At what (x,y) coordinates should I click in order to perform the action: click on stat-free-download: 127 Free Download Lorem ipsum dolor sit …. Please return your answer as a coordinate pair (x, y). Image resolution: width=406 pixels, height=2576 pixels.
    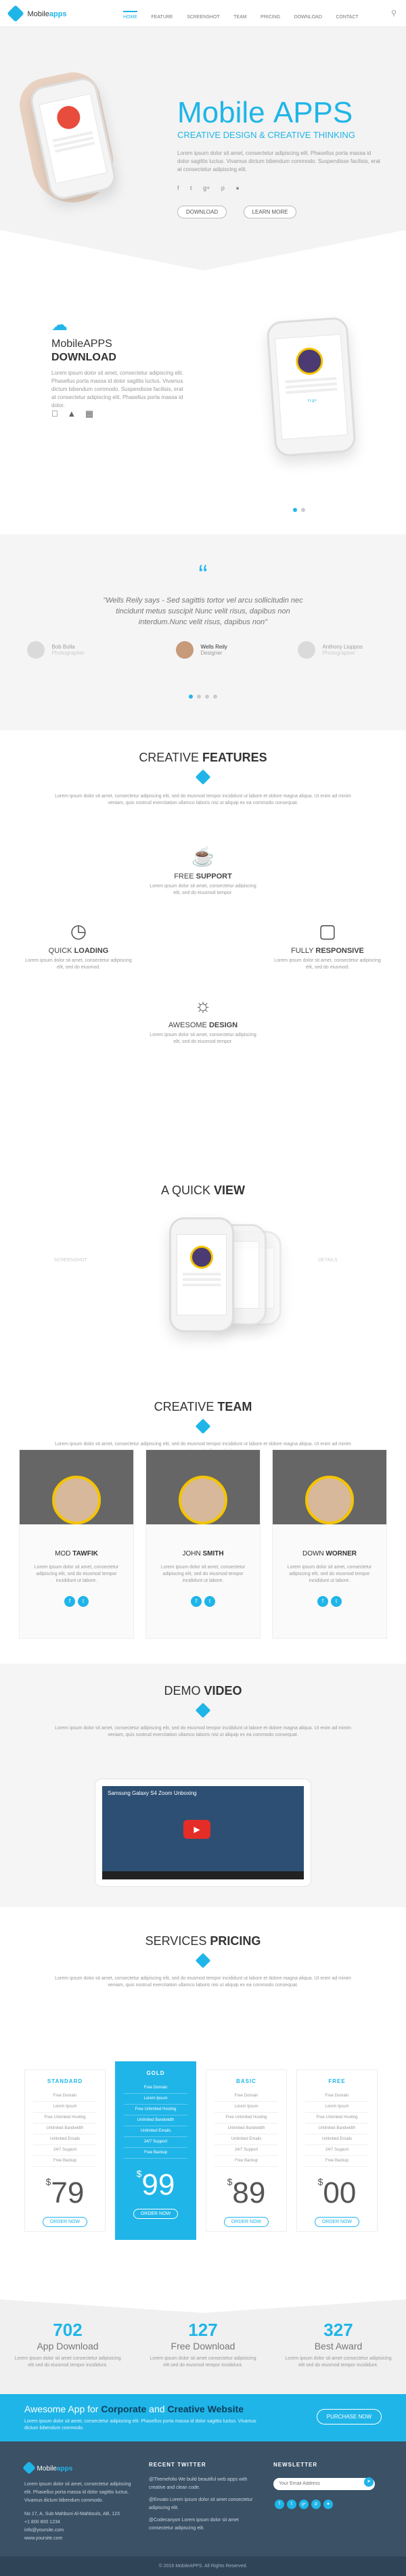
    Looking at the image, I should click on (203, 2344).